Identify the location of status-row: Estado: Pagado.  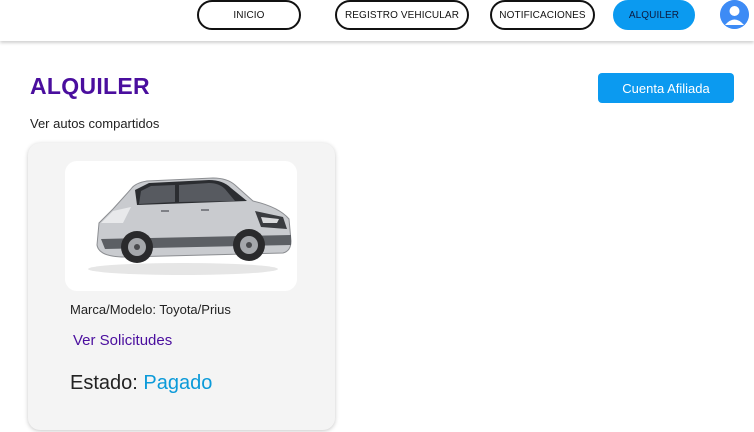
(141, 383).